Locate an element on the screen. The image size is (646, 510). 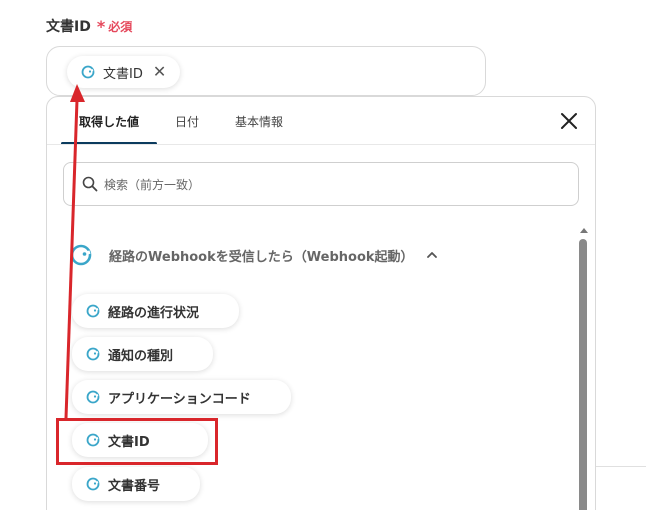
value-input-field: 文書ID ✕ is located at coordinates (266, 71).